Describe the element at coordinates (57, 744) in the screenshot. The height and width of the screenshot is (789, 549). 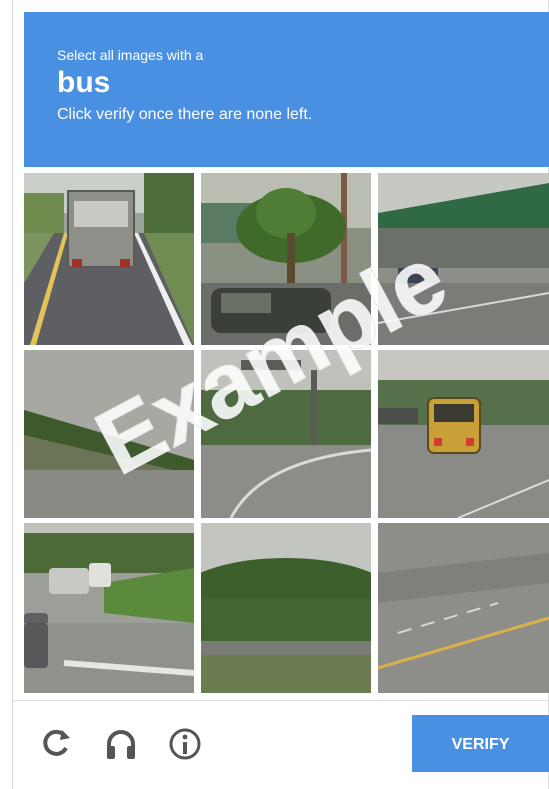
I see `reload-icon` at that location.